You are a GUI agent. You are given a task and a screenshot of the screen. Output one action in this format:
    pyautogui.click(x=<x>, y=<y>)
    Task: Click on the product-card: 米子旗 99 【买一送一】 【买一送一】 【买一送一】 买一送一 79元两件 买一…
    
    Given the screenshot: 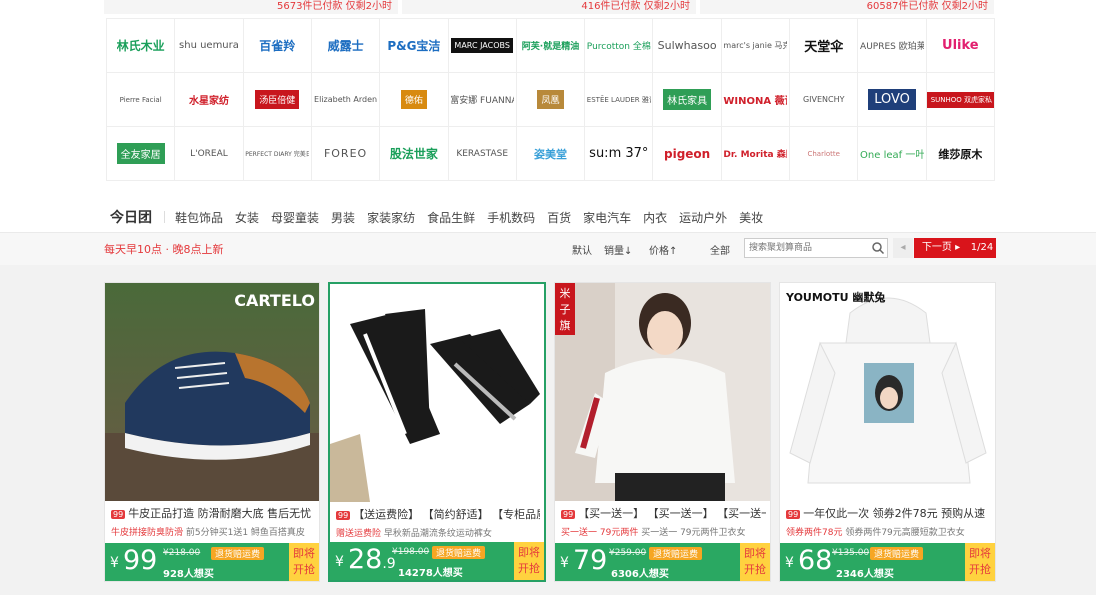 What is the action you would take?
    pyautogui.click(x=662, y=432)
    